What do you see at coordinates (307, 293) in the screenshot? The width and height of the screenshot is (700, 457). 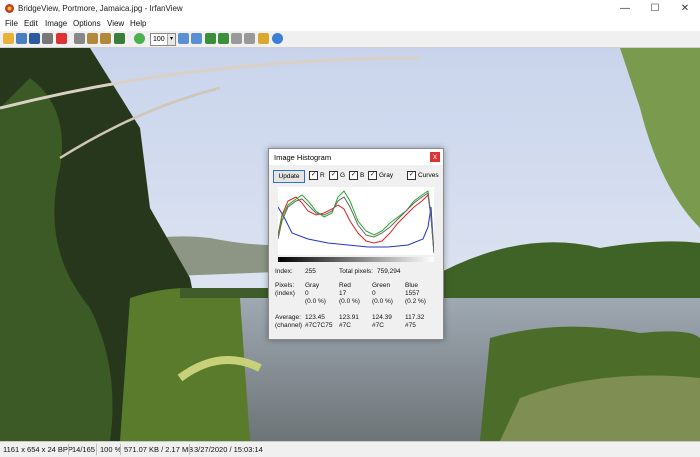 I see `col-gray-pixels: 0` at bounding box center [307, 293].